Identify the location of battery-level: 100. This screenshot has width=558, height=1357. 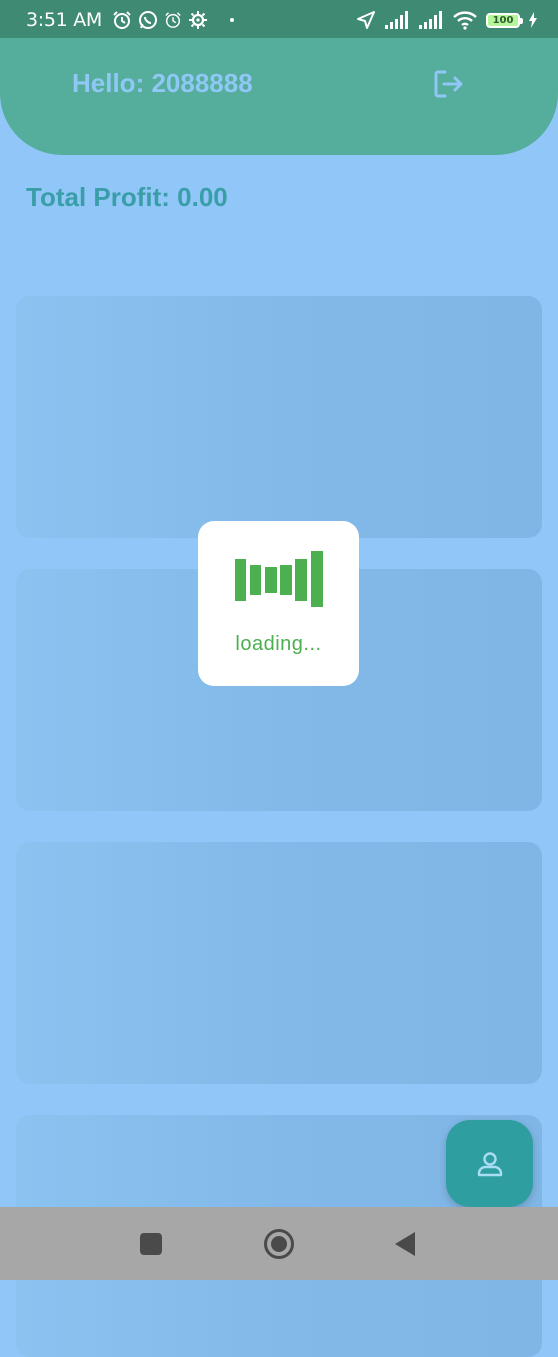
(503, 20).